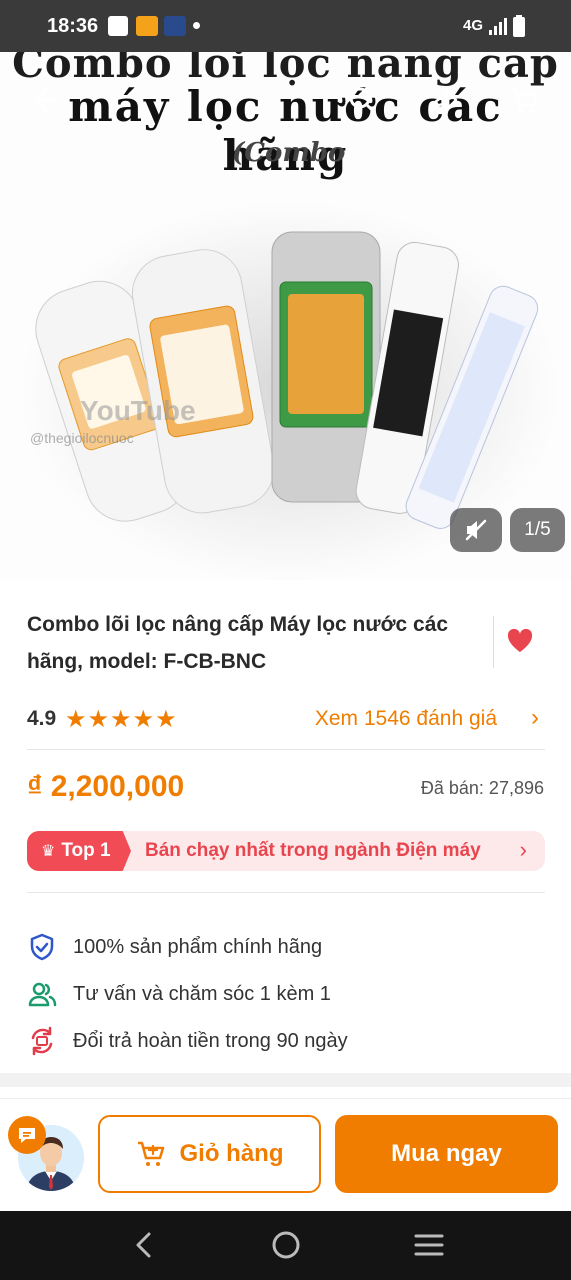 The height and width of the screenshot is (1280, 571). I want to click on feature-text: Tư vấn và chăm sóc 1 kèm 1, so click(202, 994).